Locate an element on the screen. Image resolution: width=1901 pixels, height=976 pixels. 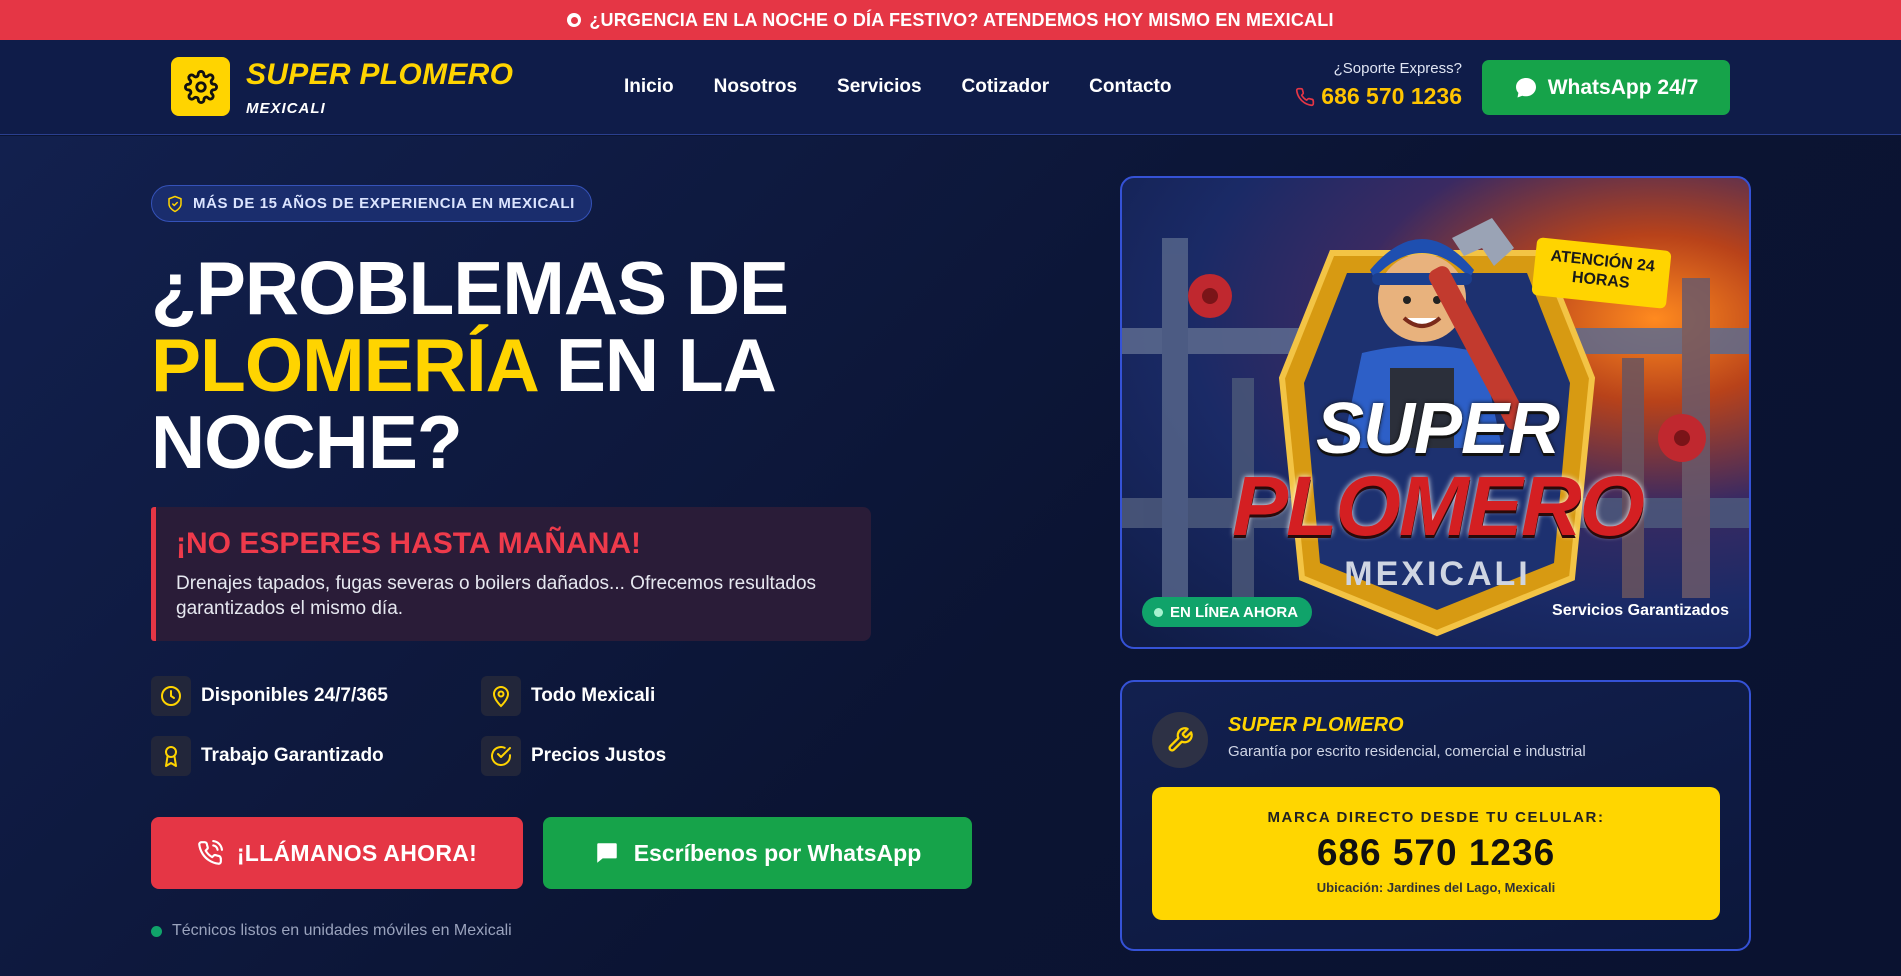
headline-part2: EN LA is located at coordinates (666, 365).